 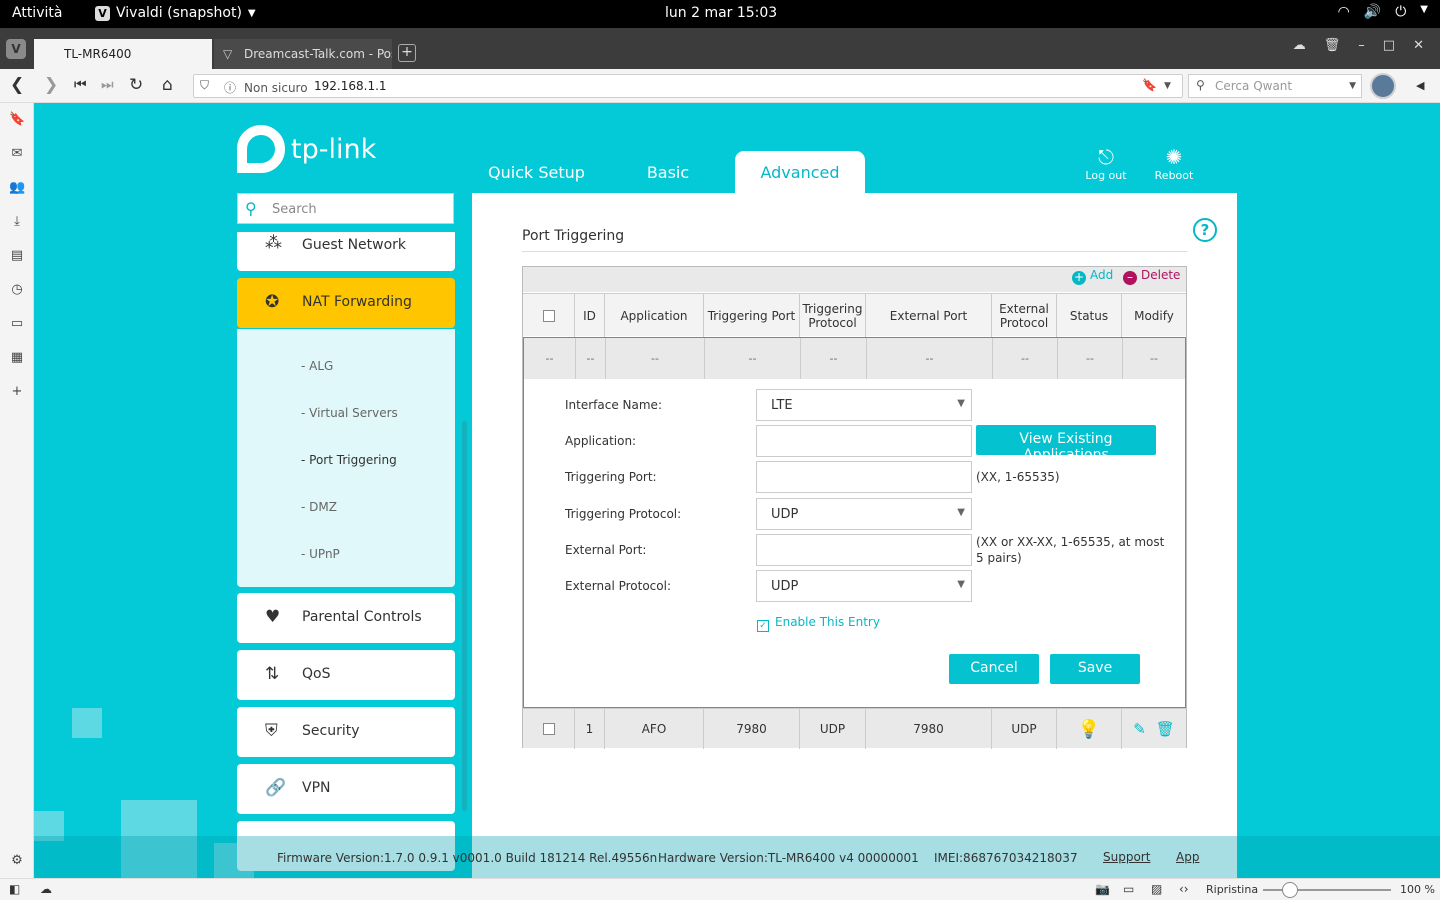 I want to click on external-protocol-select: UDP ▼, so click(x=864, y=586).